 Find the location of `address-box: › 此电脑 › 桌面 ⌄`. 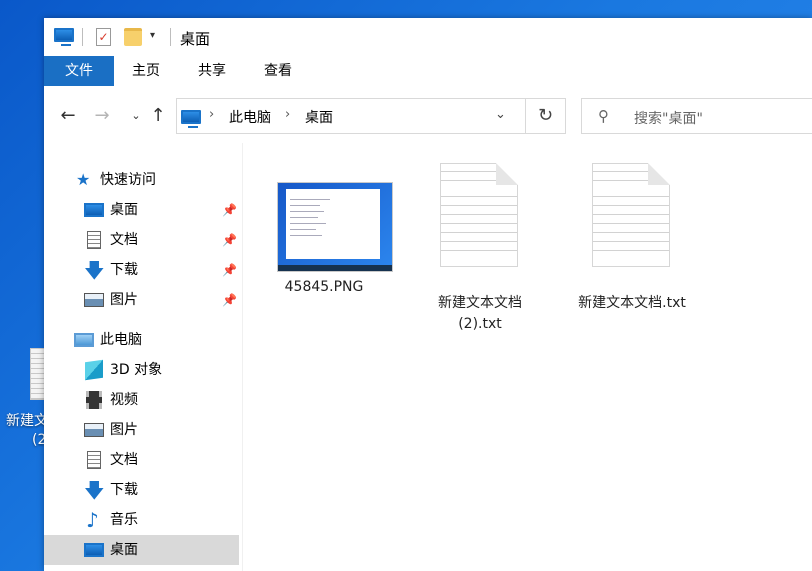

address-box: › 此电脑 › 桌面 ⌄ is located at coordinates (351, 116).